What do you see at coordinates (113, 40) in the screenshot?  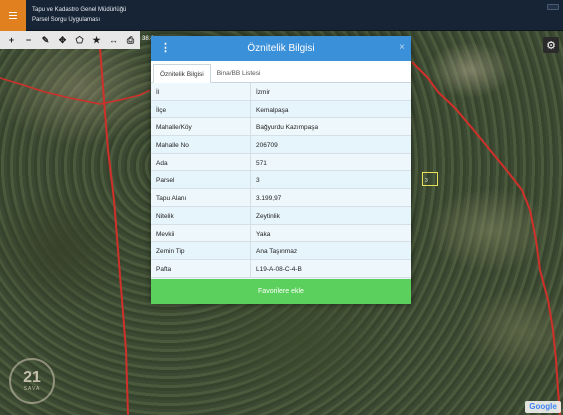 I see `measure-icon: ↔` at bounding box center [113, 40].